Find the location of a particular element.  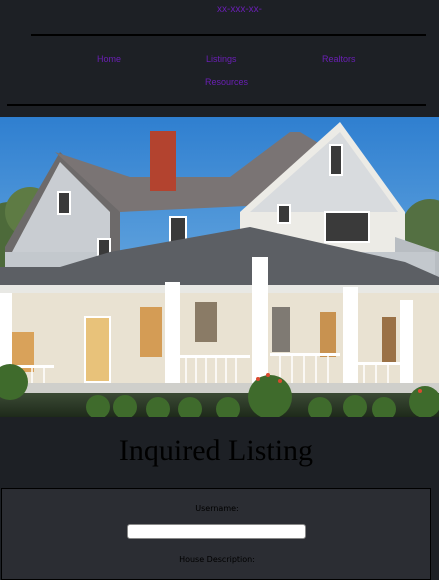

nav-listings-link: Listings is located at coordinates (221, 59).